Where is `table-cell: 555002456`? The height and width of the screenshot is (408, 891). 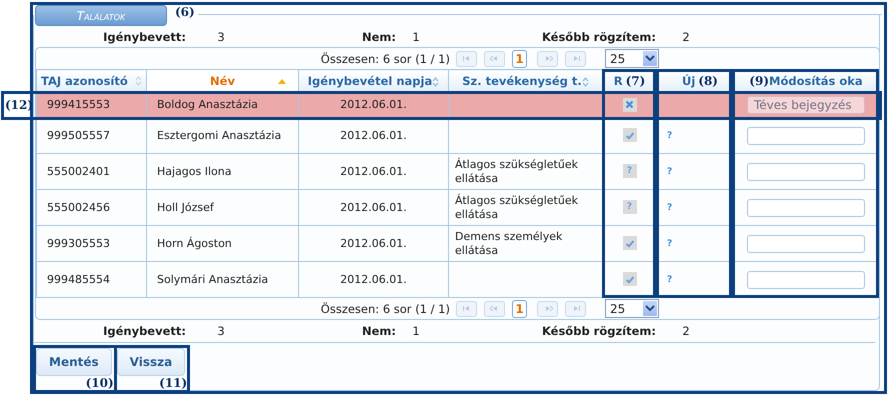
table-cell: 555002456 is located at coordinates (91, 208).